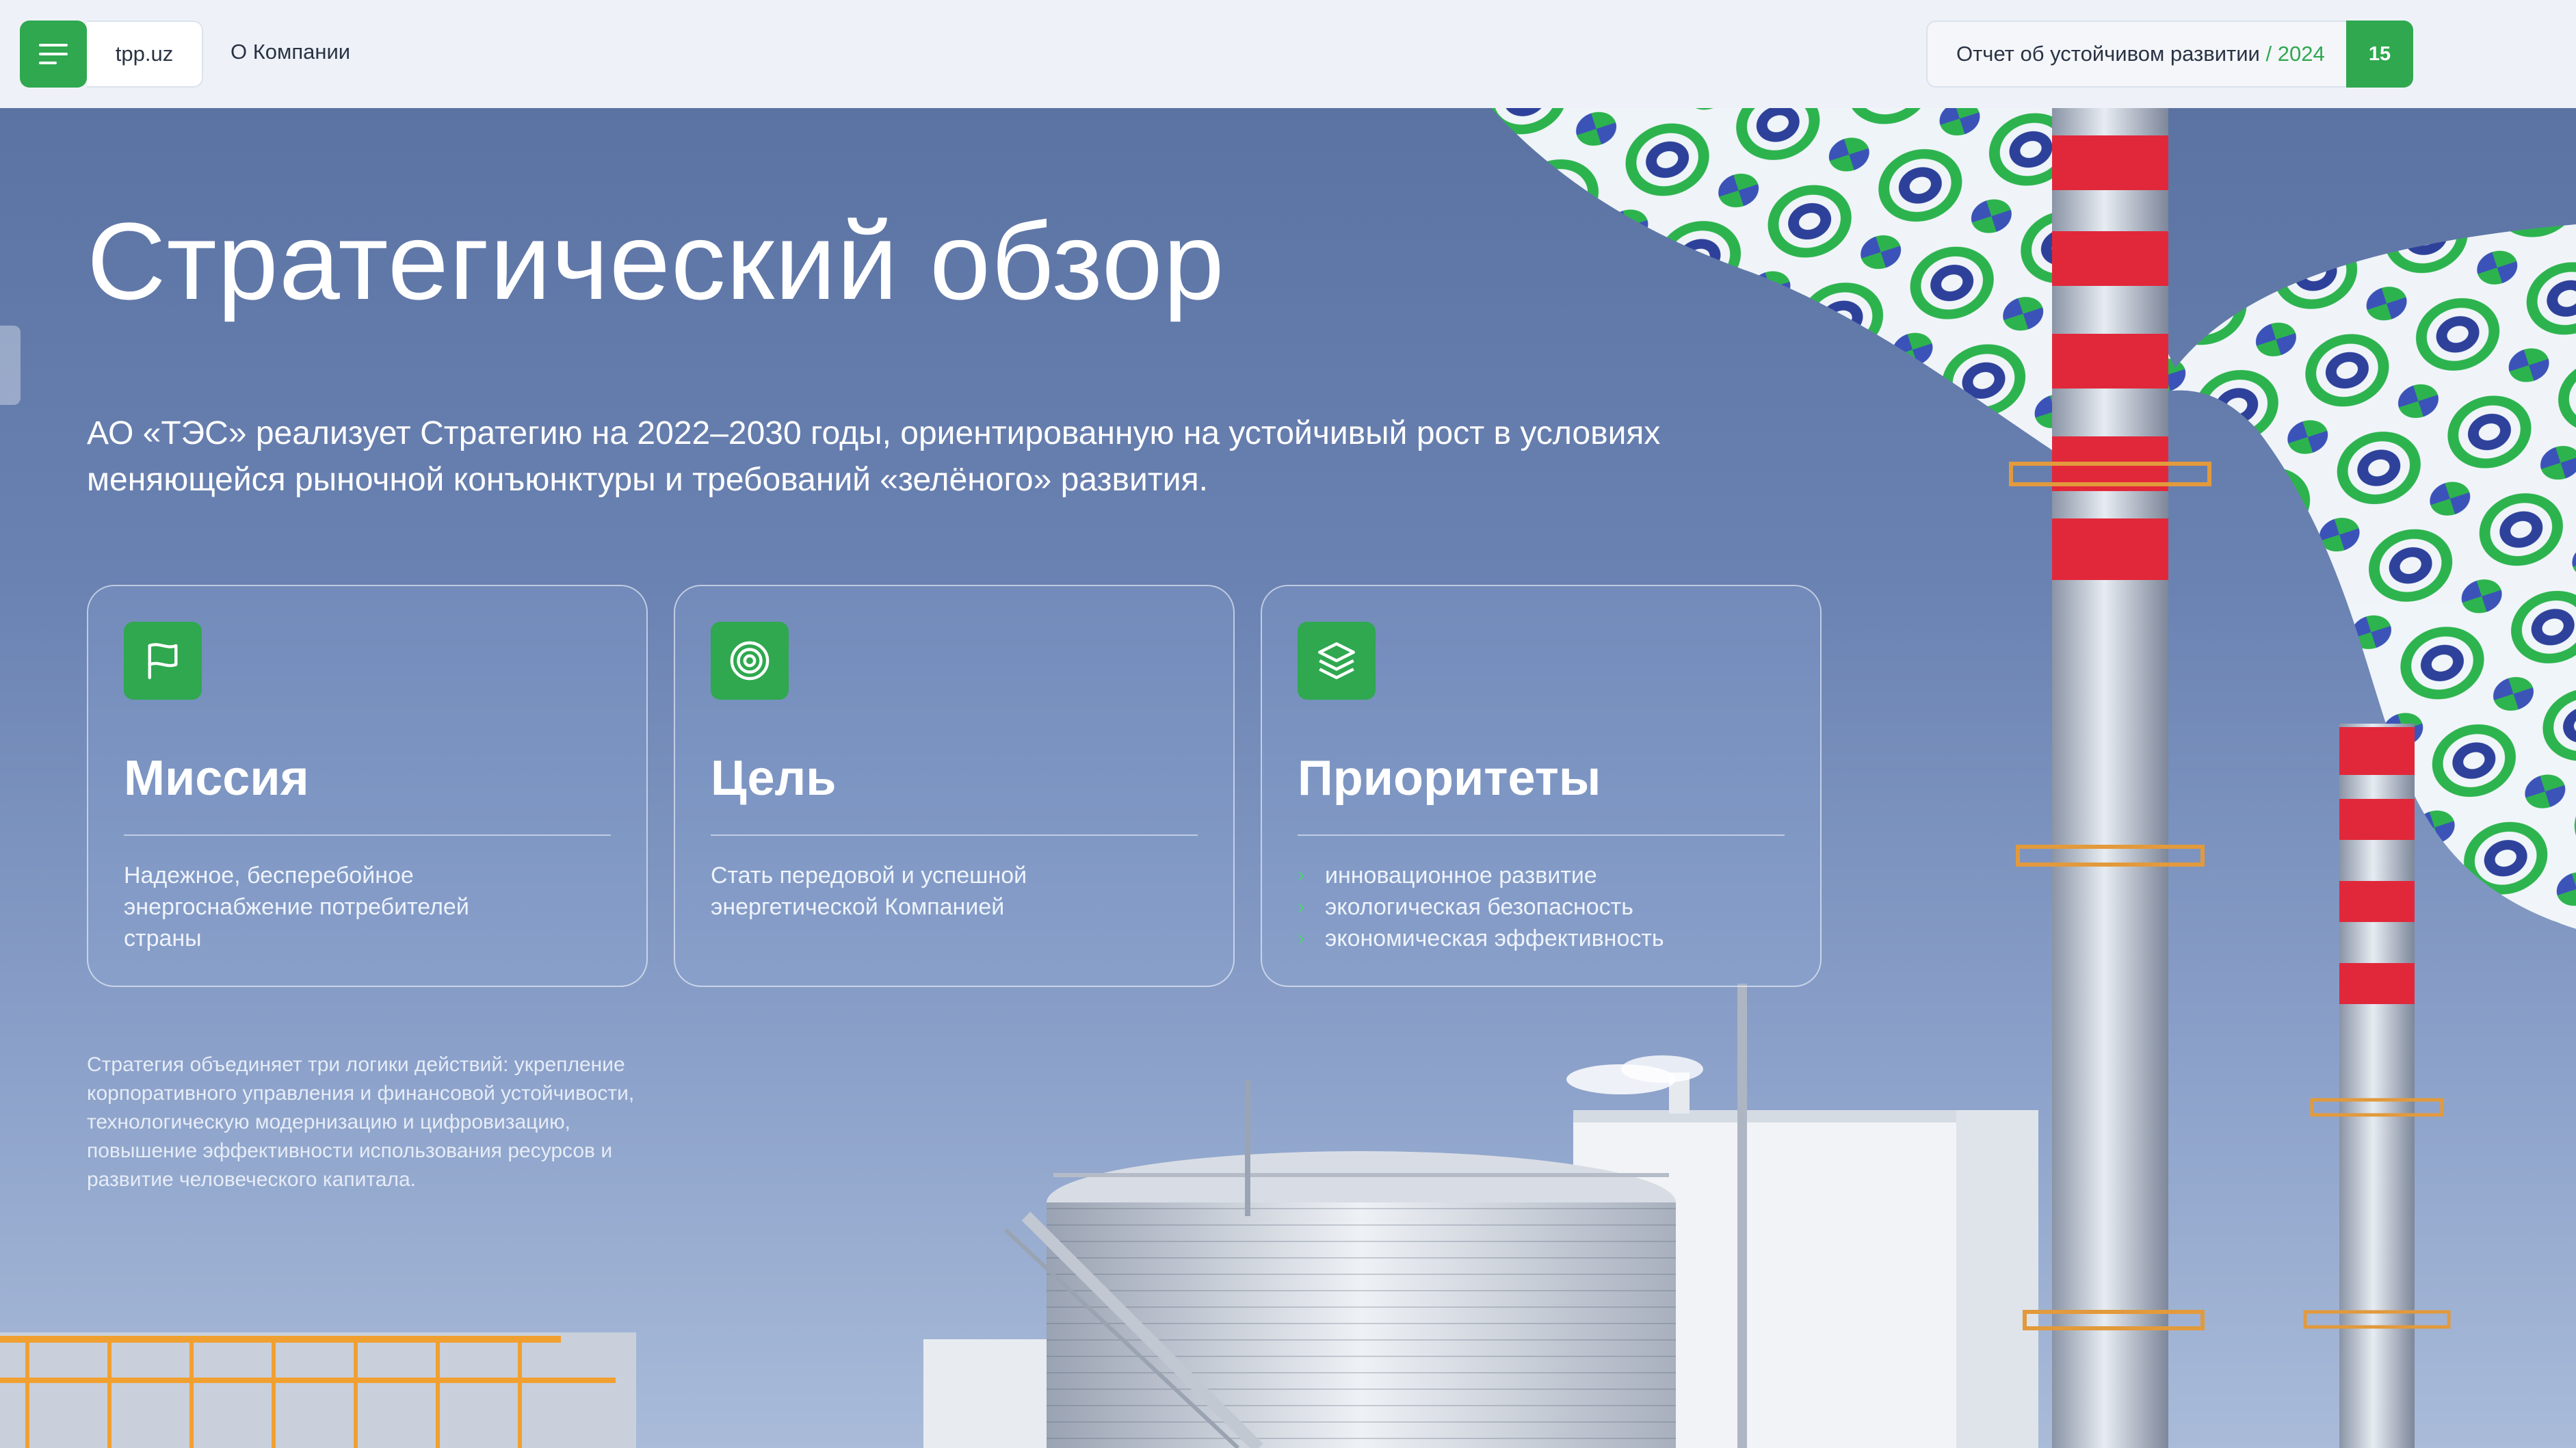 The height and width of the screenshot is (1448, 2576). Describe the element at coordinates (2108, 54) in the screenshot. I see `report-title: Отчет об устойчивом развитии` at that location.